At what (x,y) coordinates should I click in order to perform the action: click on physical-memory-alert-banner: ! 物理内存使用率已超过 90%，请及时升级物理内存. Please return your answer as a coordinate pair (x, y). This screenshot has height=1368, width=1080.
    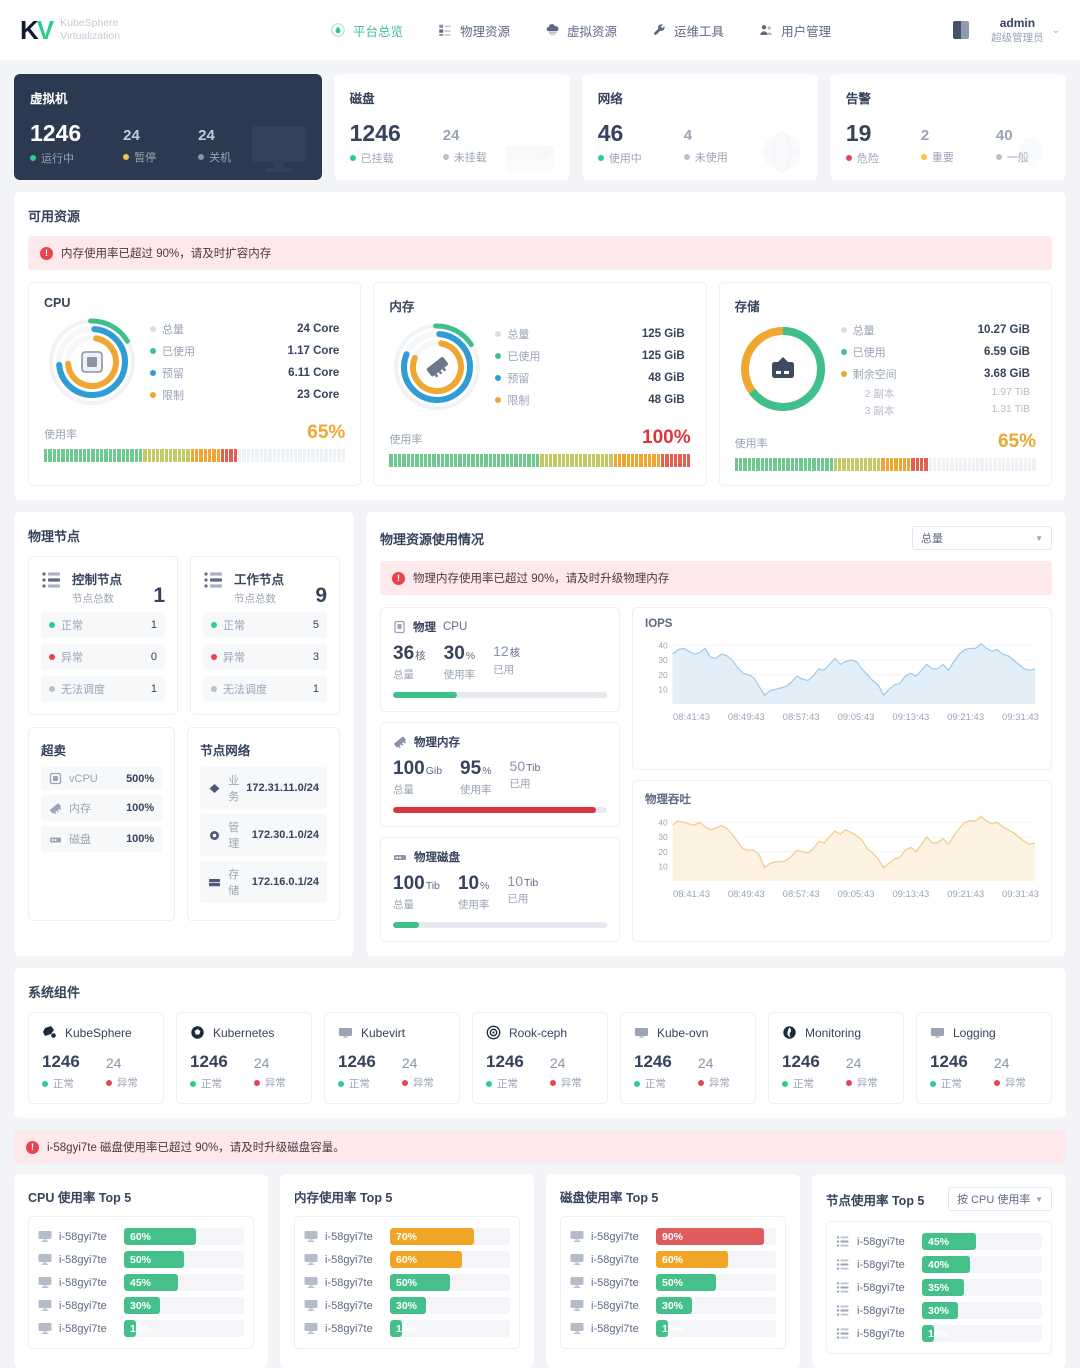
    Looking at the image, I should click on (716, 578).